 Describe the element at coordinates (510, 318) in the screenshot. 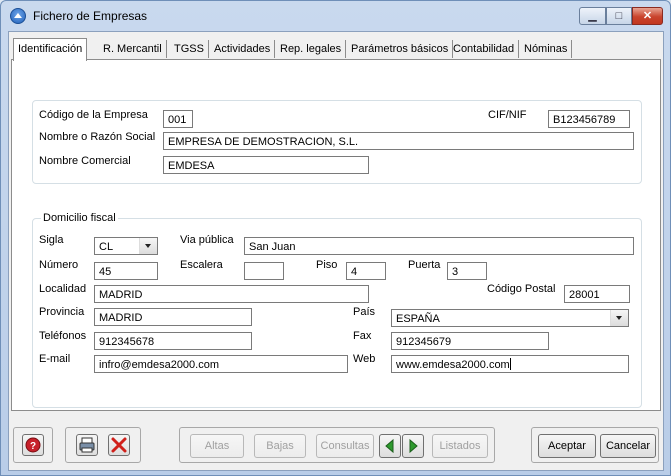

I see `pais-combo: ESPAÑA` at that location.